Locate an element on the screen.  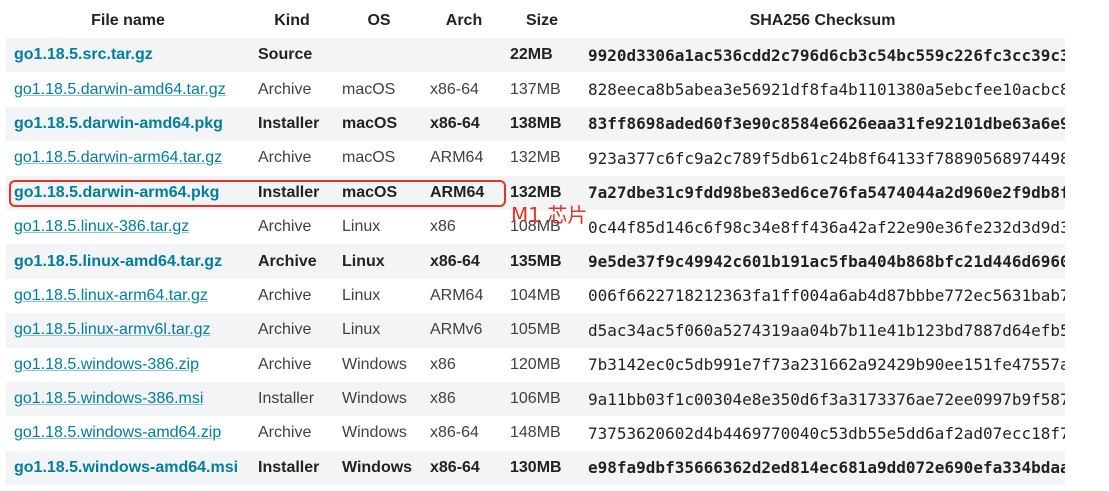
kind-cell: Source is located at coordinates (292, 55).